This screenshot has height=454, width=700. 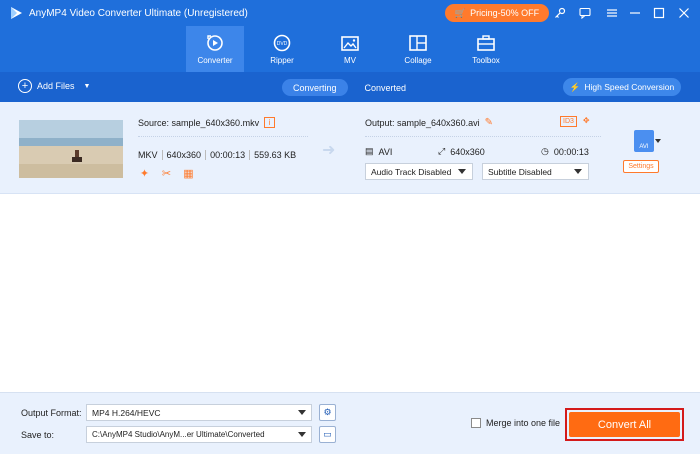 What do you see at coordinates (144, 174) in the screenshot?
I see `enhance-icon: ✦` at bounding box center [144, 174].